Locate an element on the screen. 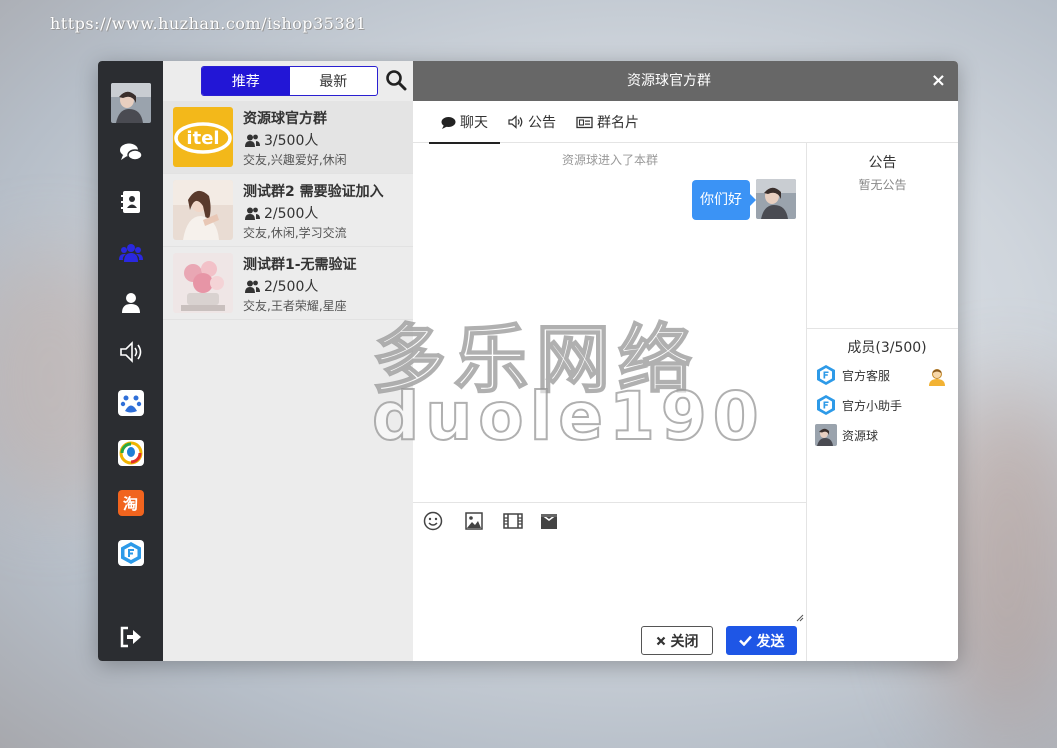 This screenshot has height=748, width=1057. group-member-count: 3/500人 is located at coordinates (281, 140).